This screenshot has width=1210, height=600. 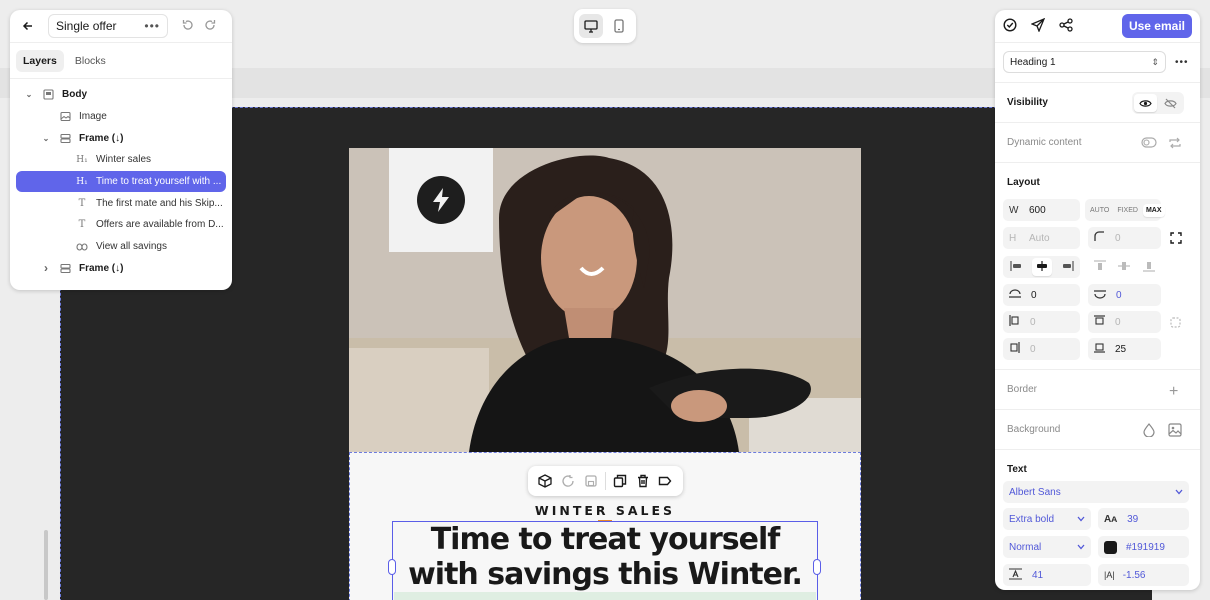 I want to click on eye-icon, so click(x=1145, y=103).